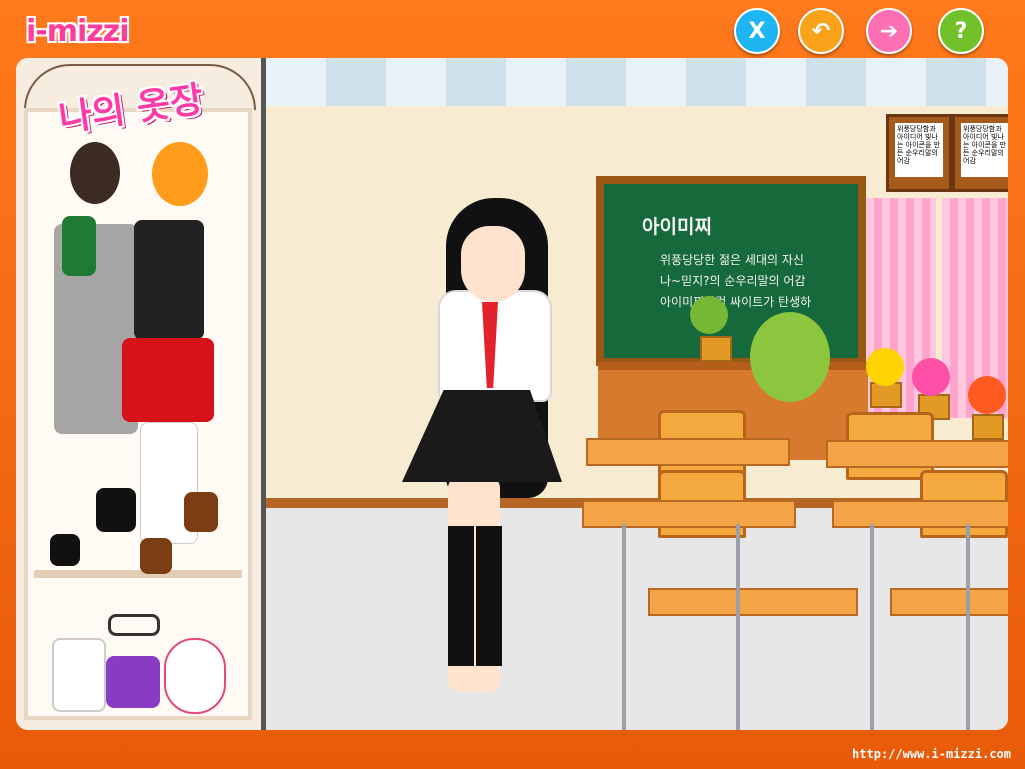 Image resolution: width=1025 pixels, height=769 pixels. I want to click on white-handbag, so click(79, 675).